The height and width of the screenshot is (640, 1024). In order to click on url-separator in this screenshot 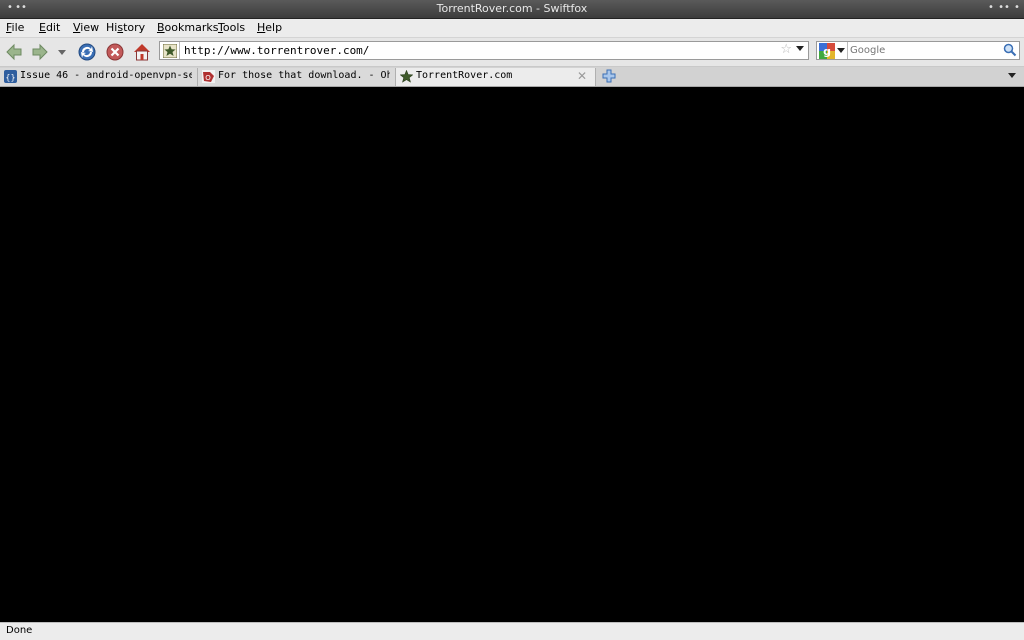, I will do `click(179, 50)`.